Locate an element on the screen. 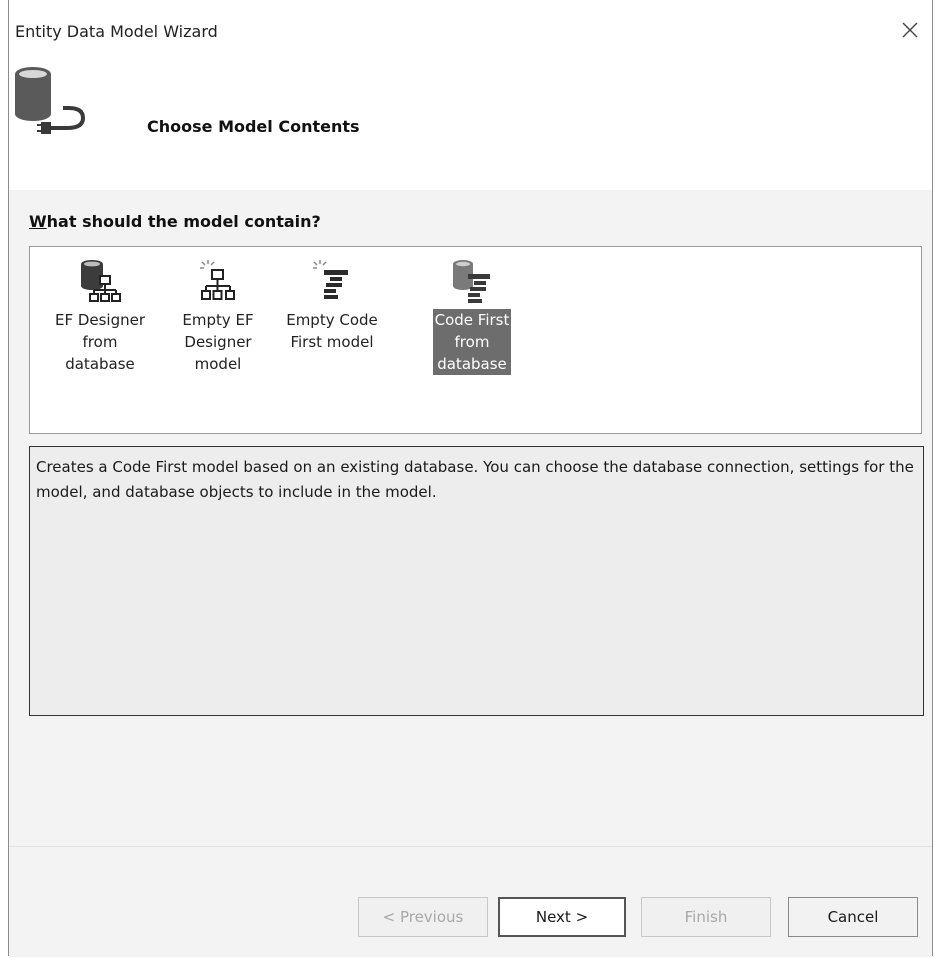  title-bar: Entity Data Model Wizard is located at coordinates (470, 30).